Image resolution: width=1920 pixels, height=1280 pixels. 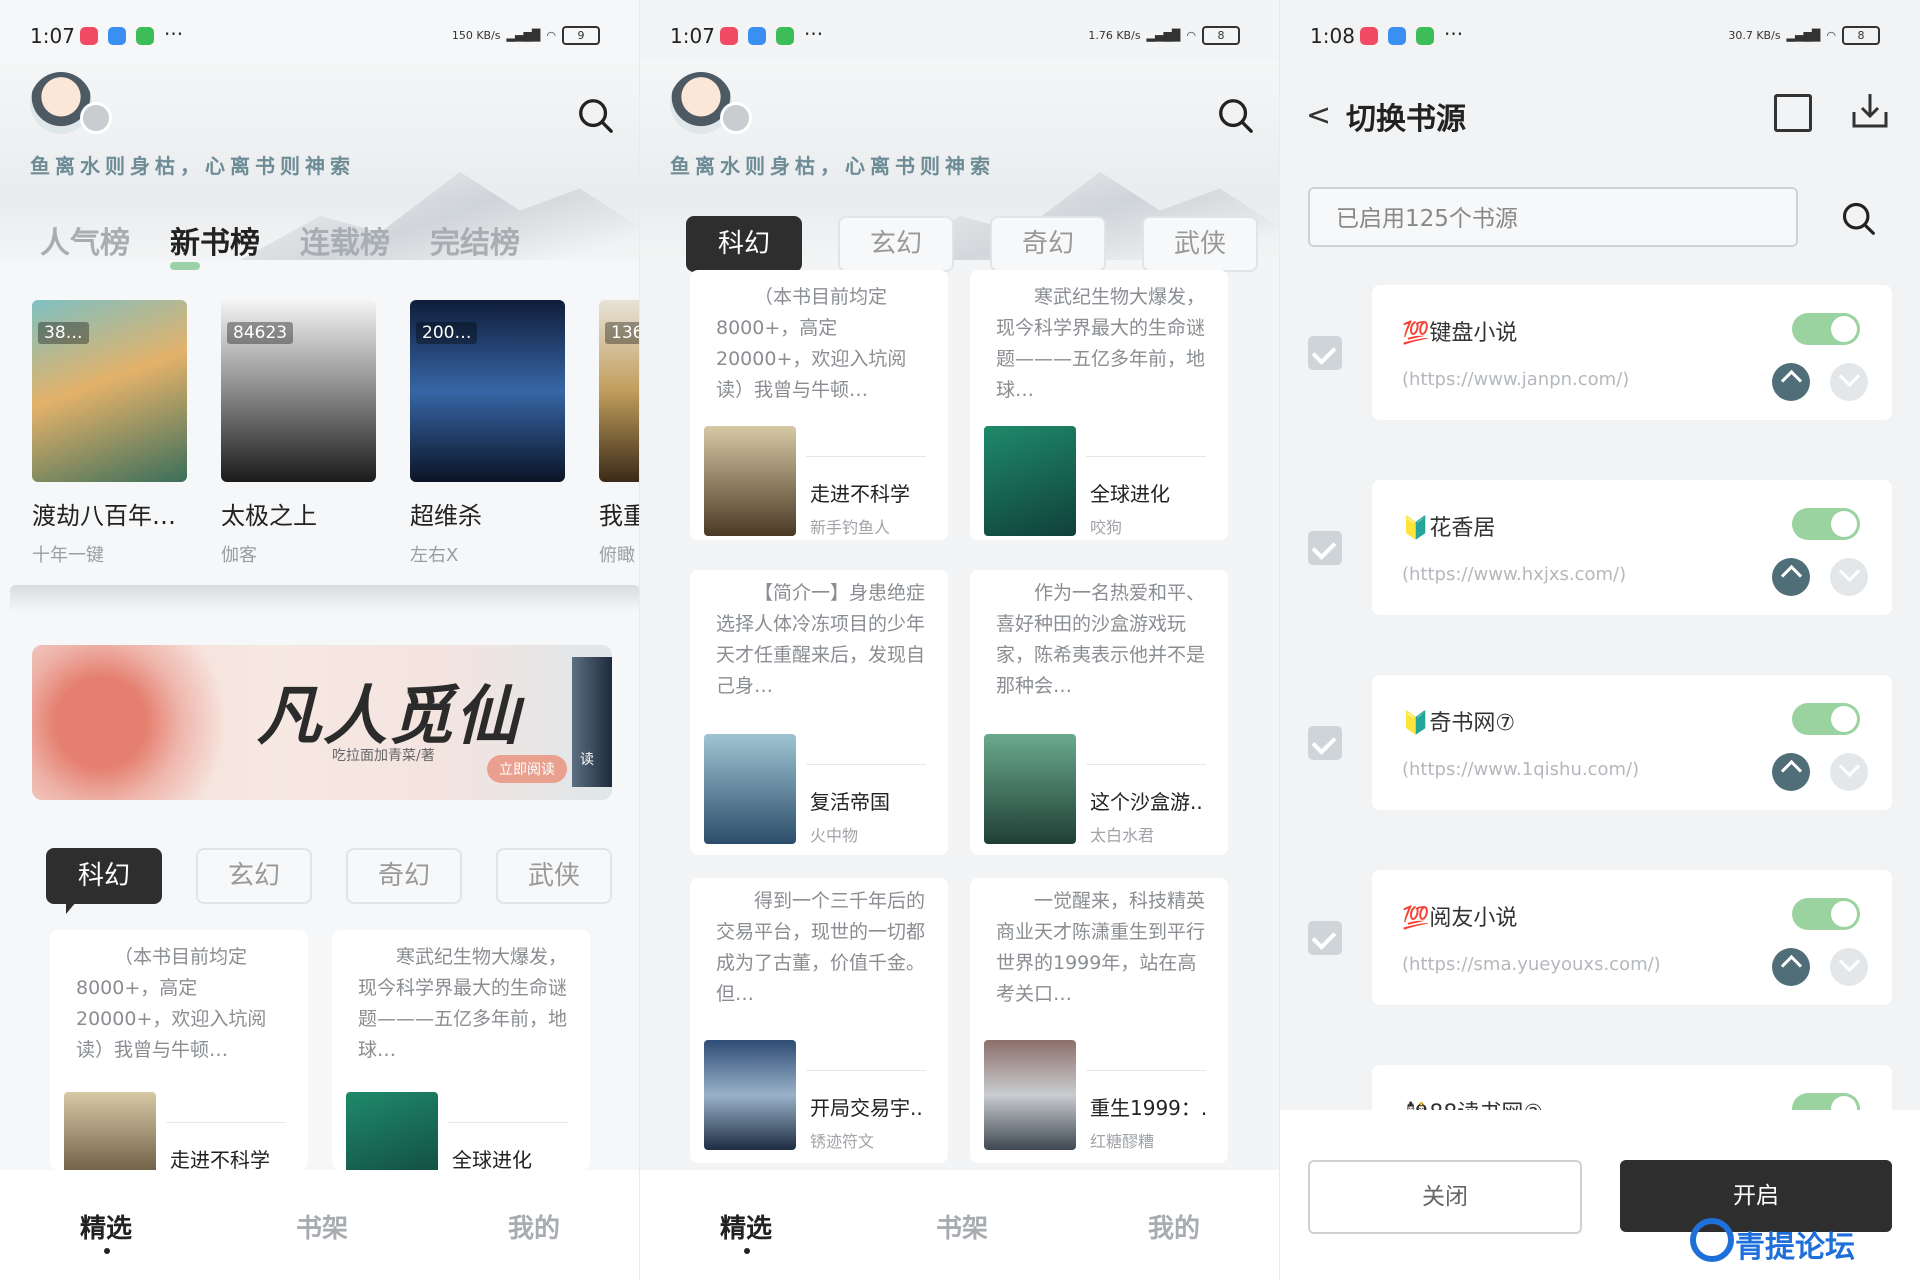 What do you see at coordinates (298, 433) in the screenshot?
I see `book-item: 84623 太极之上 伽客` at bounding box center [298, 433].